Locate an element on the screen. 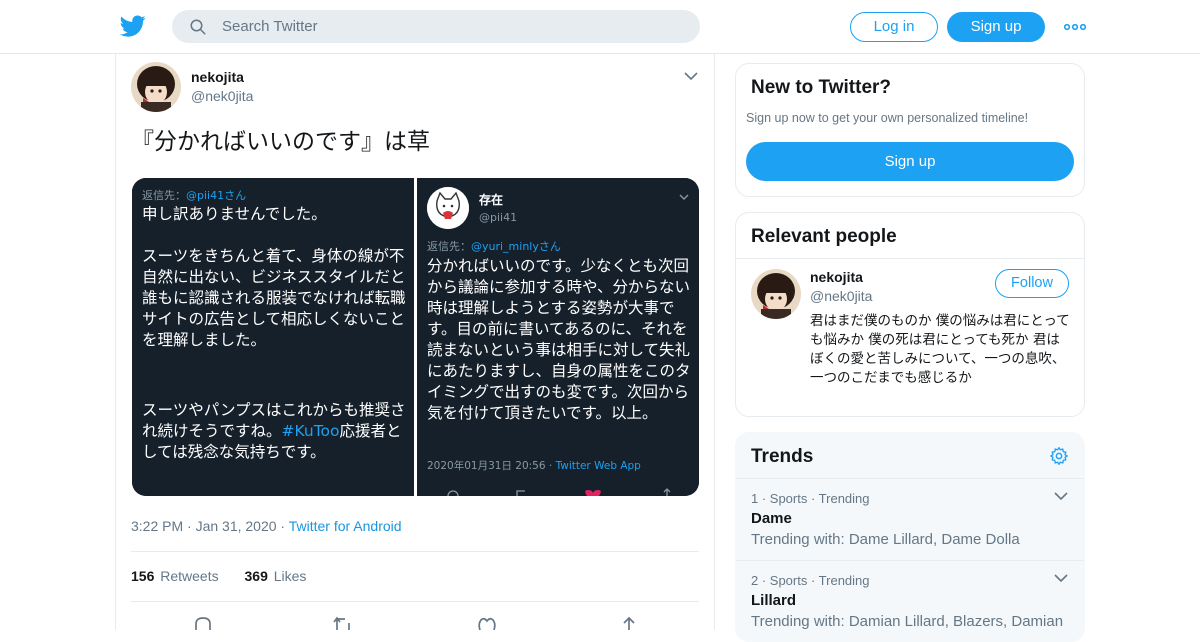 The image size is (1200, 642). twitter-logo-icon is located at coordinates (133, 26).